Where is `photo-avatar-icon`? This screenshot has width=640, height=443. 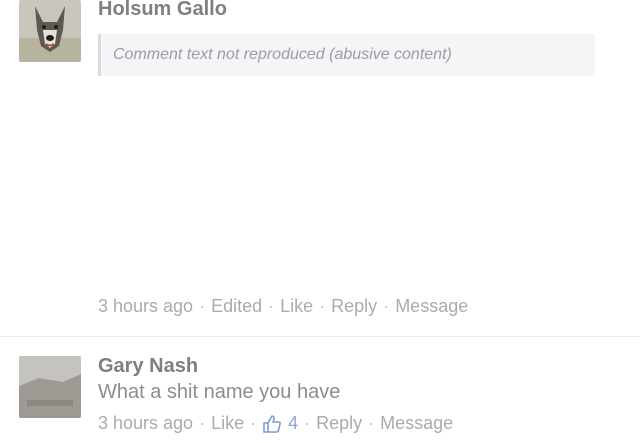 photo-avatar-icon is located at coordinates (50, 387).